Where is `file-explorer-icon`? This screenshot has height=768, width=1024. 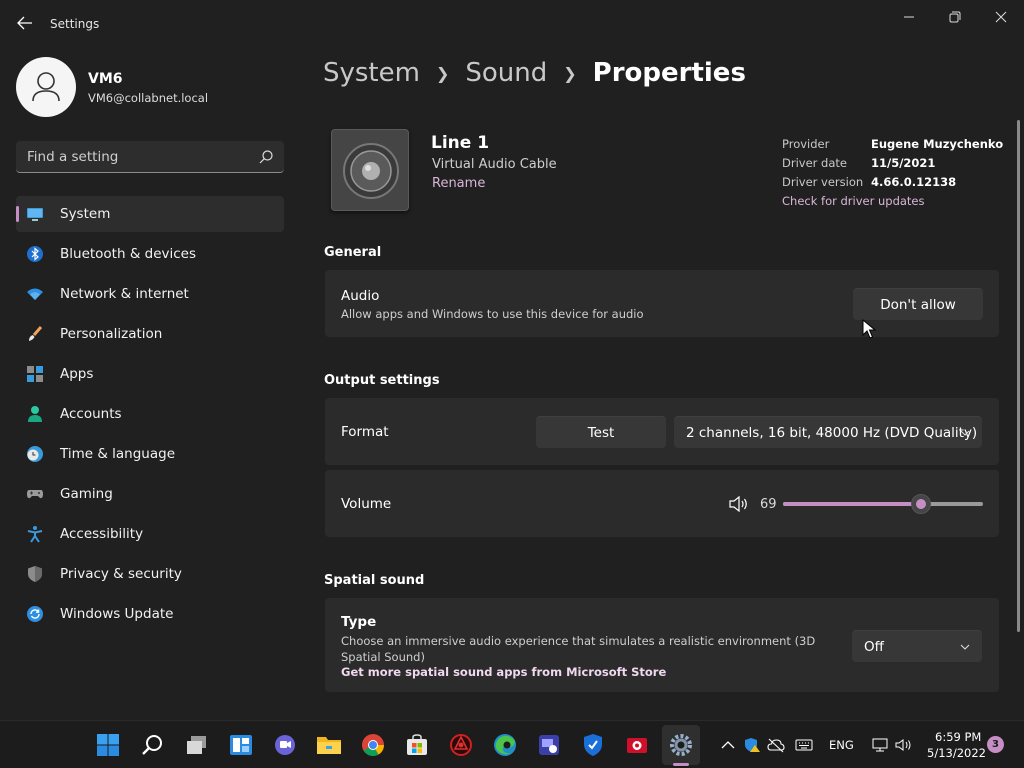 file-explorer-icon is located at coordinates (329, 745).